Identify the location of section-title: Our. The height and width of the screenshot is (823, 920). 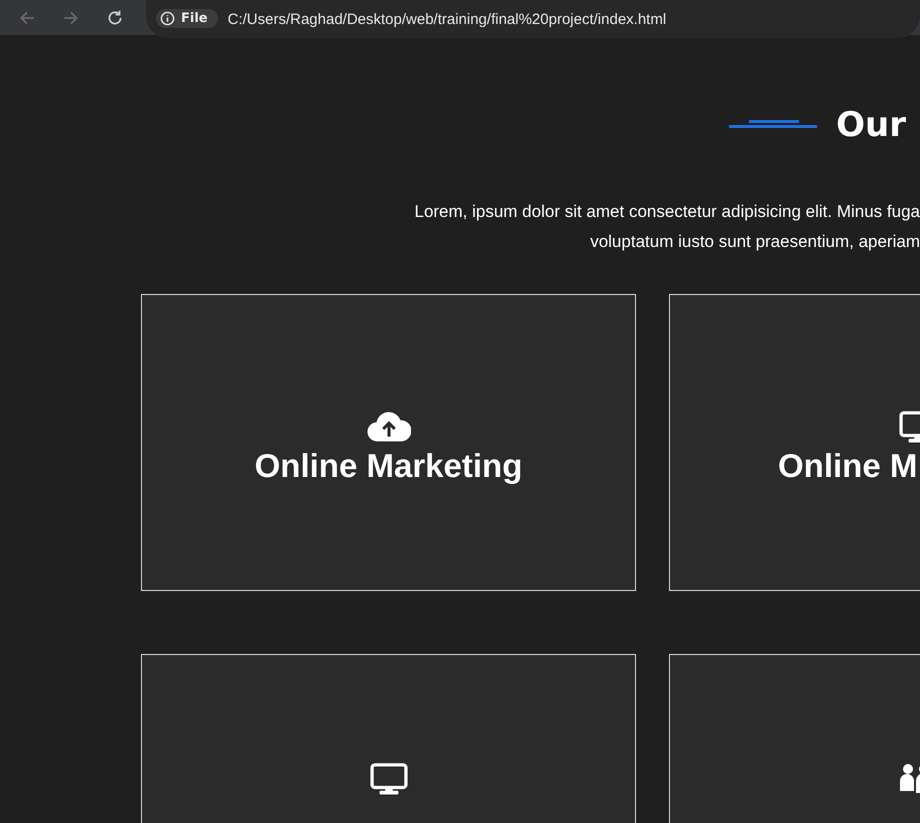
(871, 125).